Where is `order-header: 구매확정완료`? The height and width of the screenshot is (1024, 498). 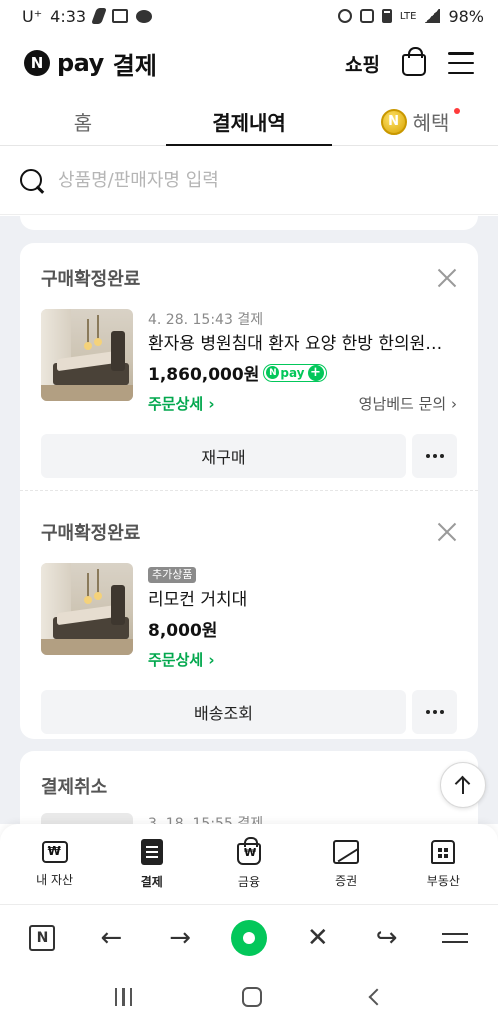 order-header: 구매확정완료 is located at coordinates (249, 278).